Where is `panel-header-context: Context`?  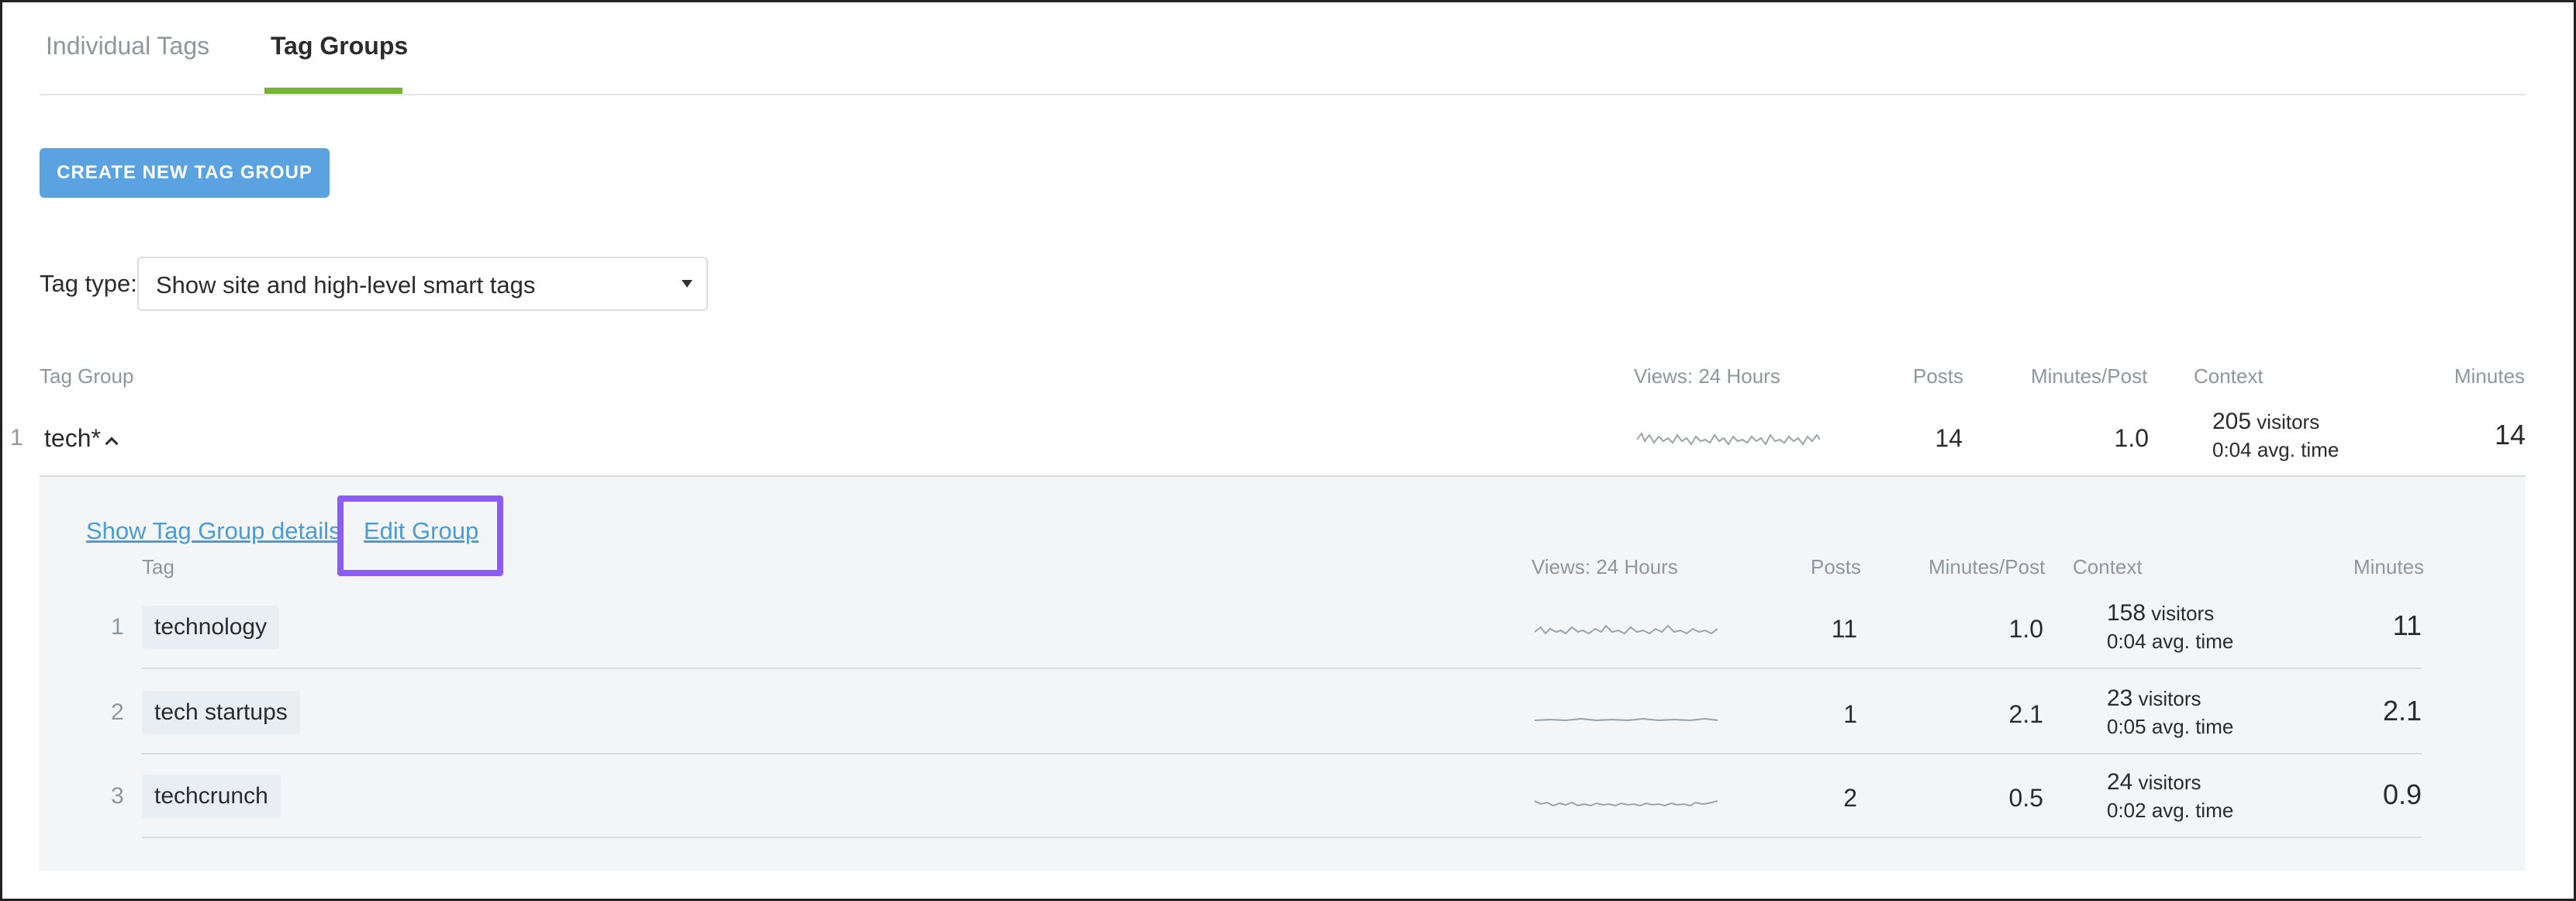 panel-header-context: Context is located at coordinates (2108, 566).